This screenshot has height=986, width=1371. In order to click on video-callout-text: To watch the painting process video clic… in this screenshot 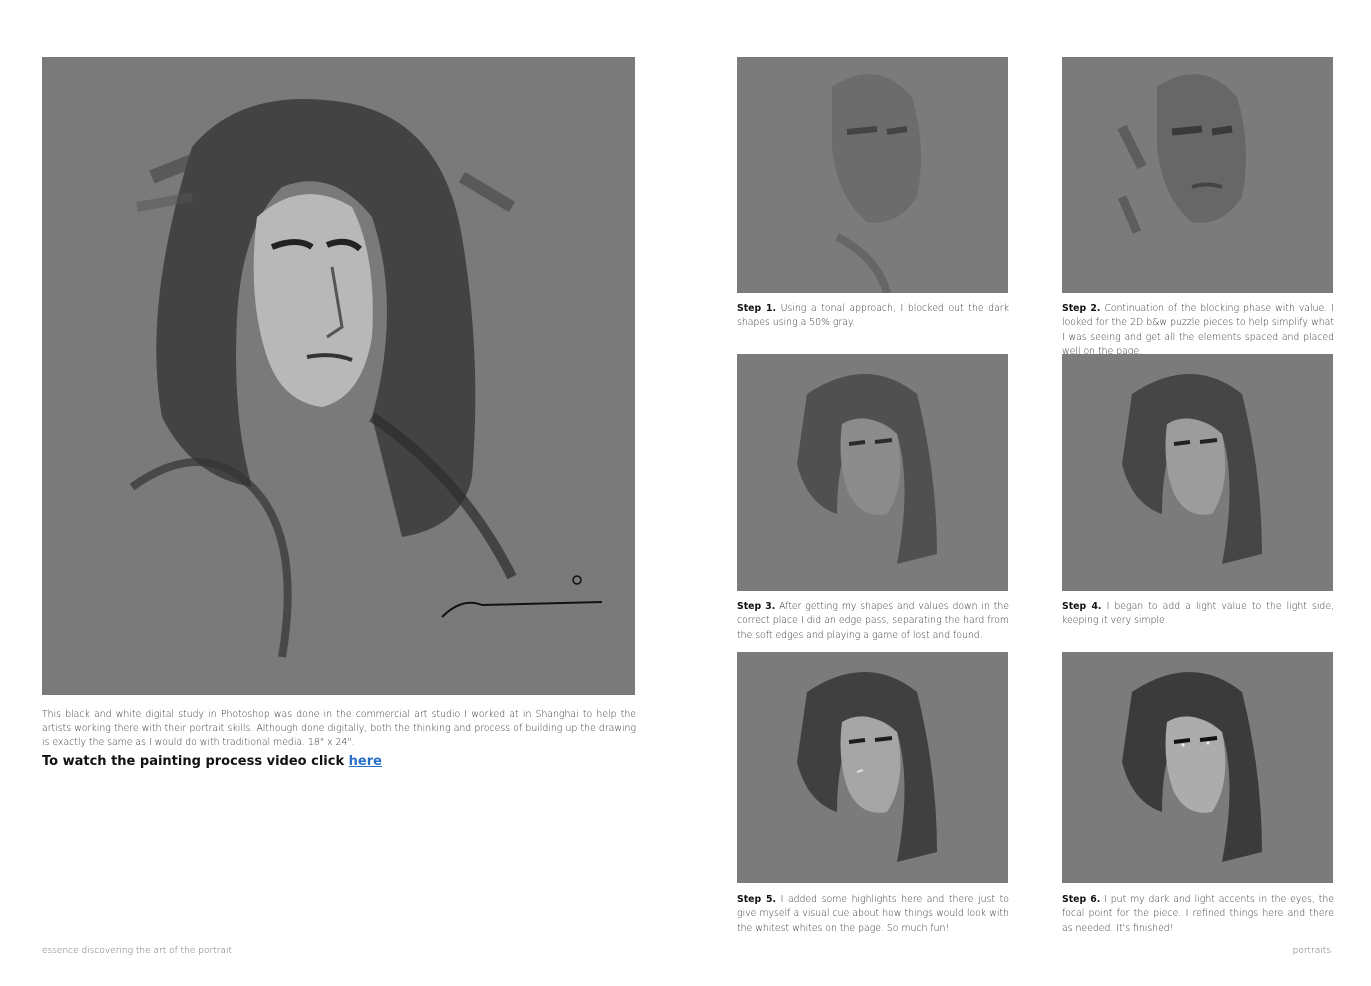, I will do `click(193, 761)`.